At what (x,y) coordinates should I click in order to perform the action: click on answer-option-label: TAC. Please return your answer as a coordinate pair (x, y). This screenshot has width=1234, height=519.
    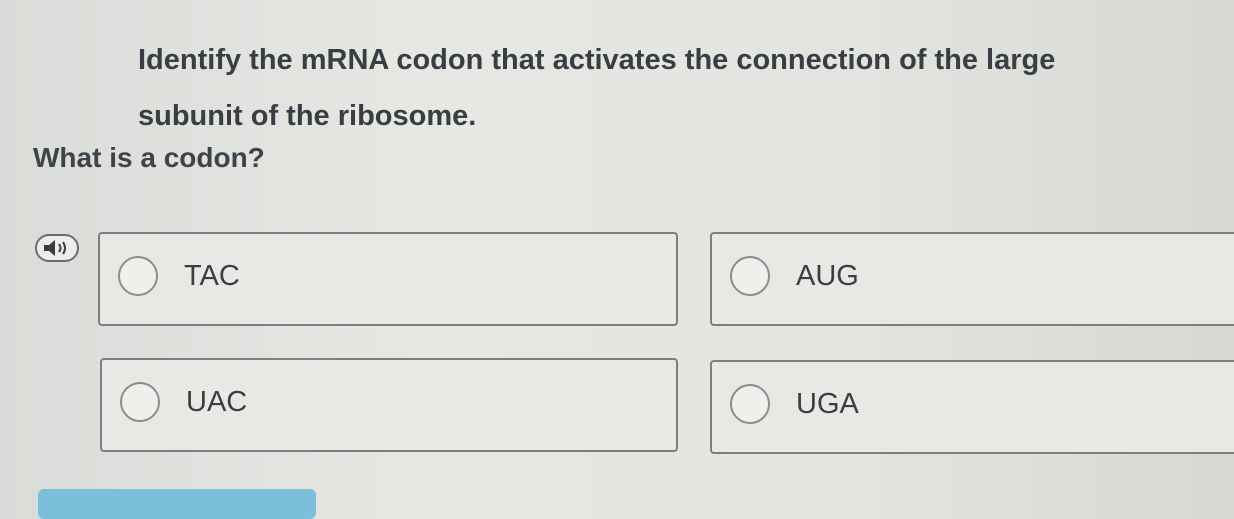
    Looking at the image, I should click on (212, 276).